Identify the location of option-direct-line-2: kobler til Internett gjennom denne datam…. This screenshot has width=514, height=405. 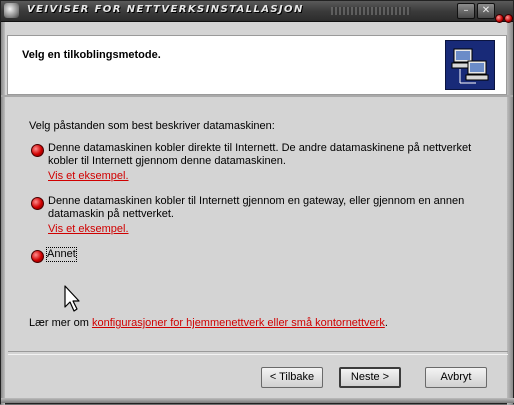
(167, 161).